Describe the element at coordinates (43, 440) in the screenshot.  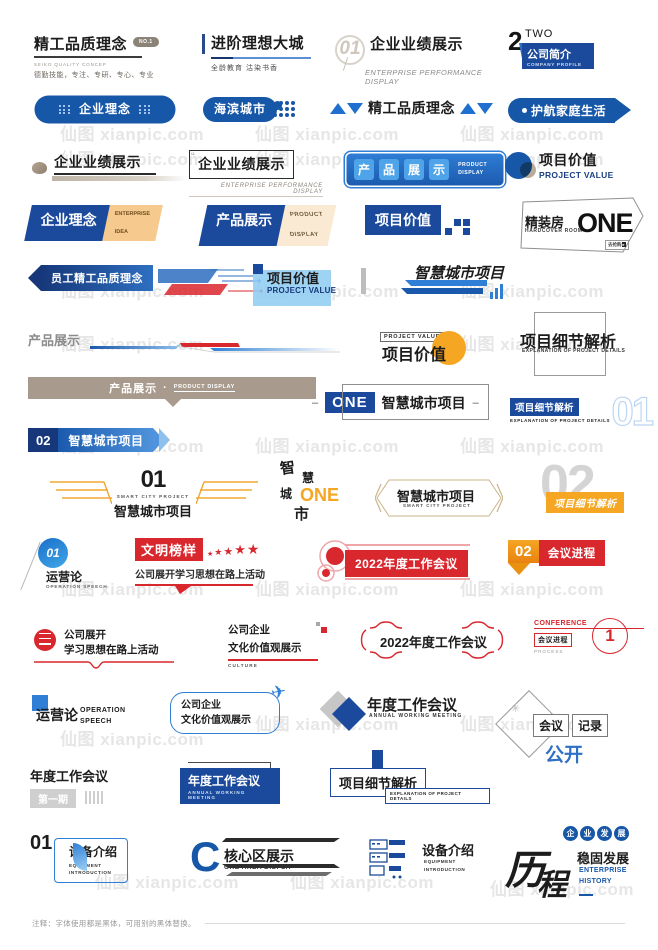
I see `number-02: 02` at that location.